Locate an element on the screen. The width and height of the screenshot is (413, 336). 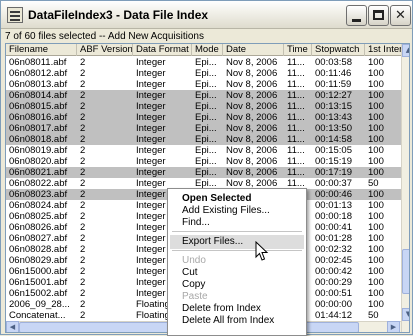
table-cell: 00:11:59 is located at coordinates (333, 84).